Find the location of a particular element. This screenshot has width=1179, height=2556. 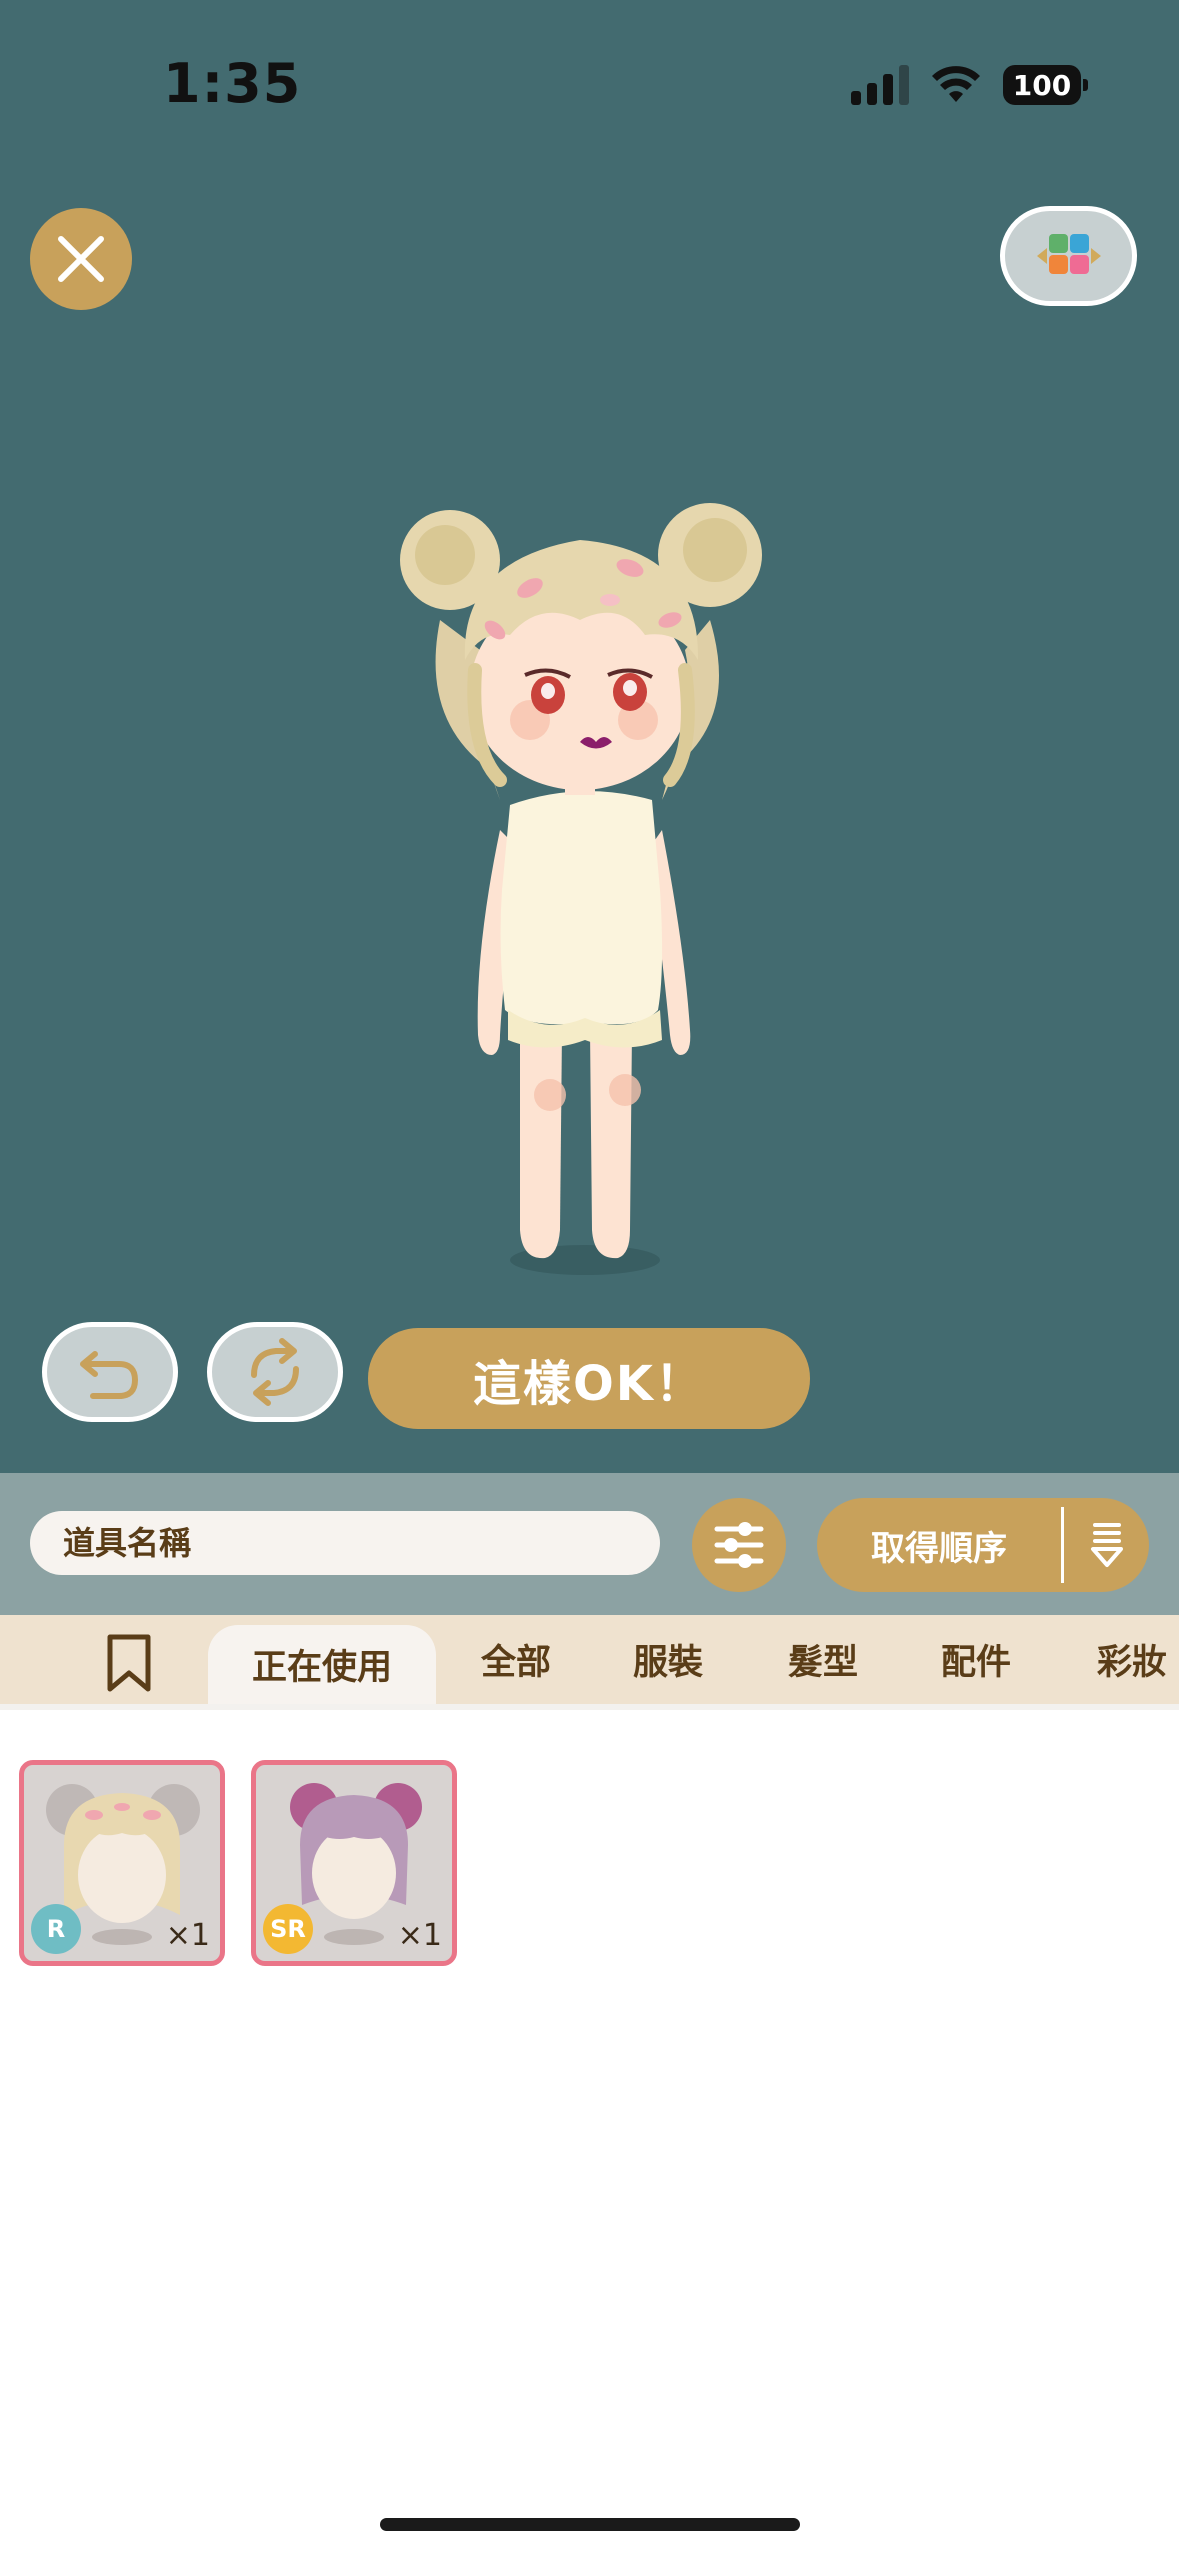

bookmark-icon is located at coordinates (129, 1663).